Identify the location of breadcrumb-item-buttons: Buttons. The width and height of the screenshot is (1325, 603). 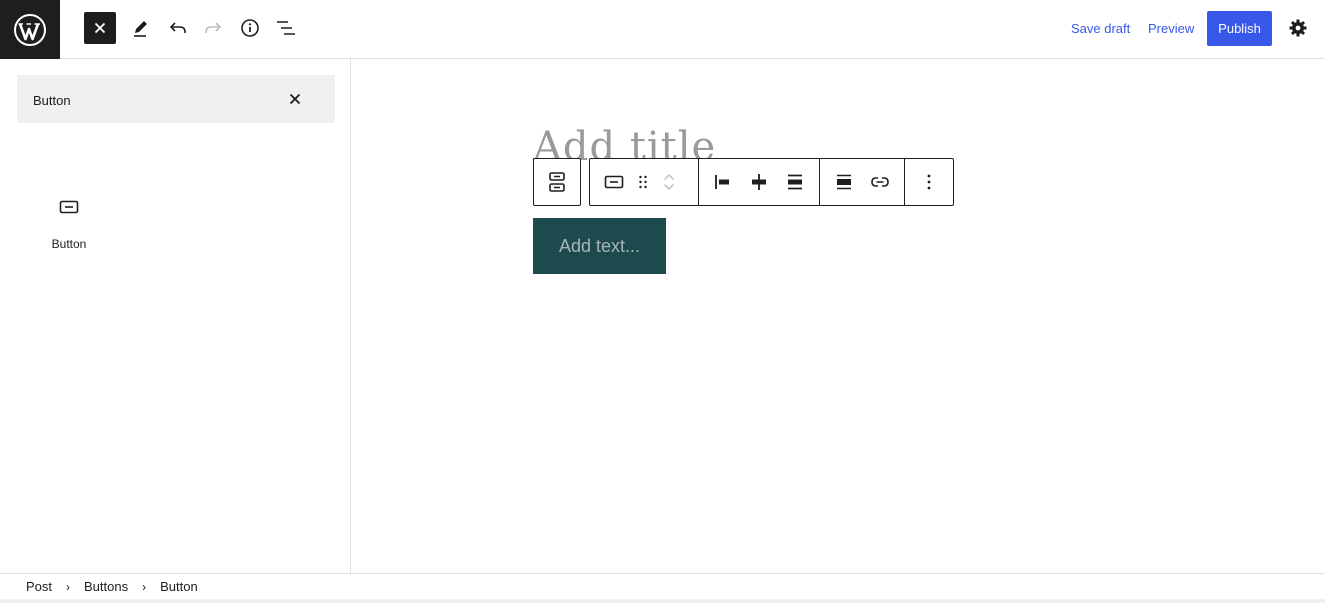
(106, 586).